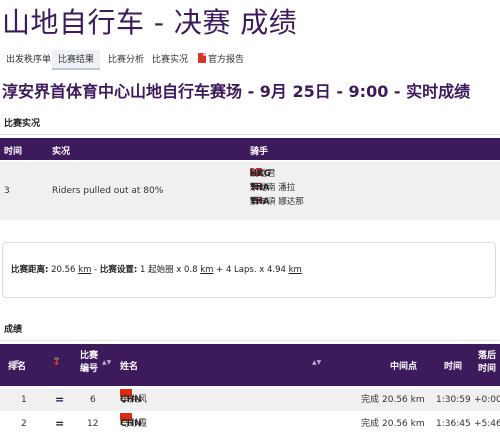 The width and height of the screenshot is (500, 440). I want to click on results-table-header: 排名 ▲▼ ↑ ↓ 比赛 编号 ▲▼ 姓名 ▲▼ 中间点 时间 落后 时间, so click(250, 365).